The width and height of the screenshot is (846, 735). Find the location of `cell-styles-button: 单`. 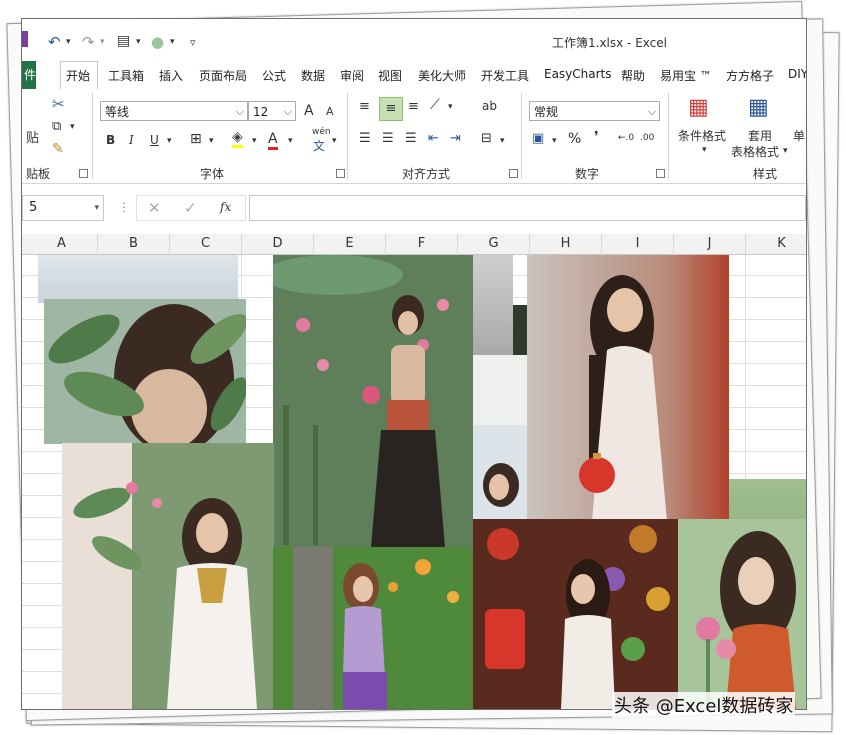

cell-styles-button: 单 is located at coordinates (799, 135).